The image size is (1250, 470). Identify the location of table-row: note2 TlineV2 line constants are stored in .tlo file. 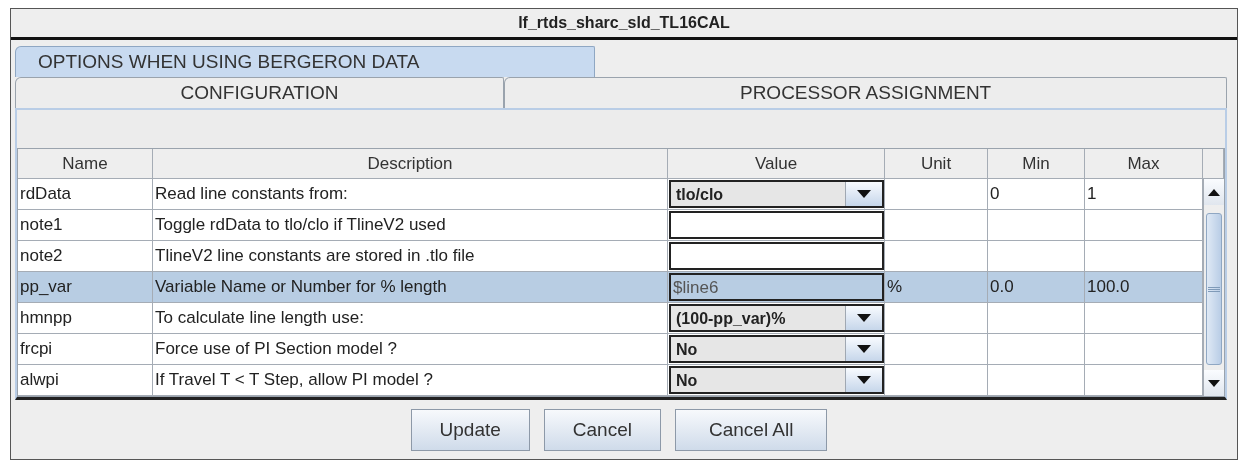
(610, 256).